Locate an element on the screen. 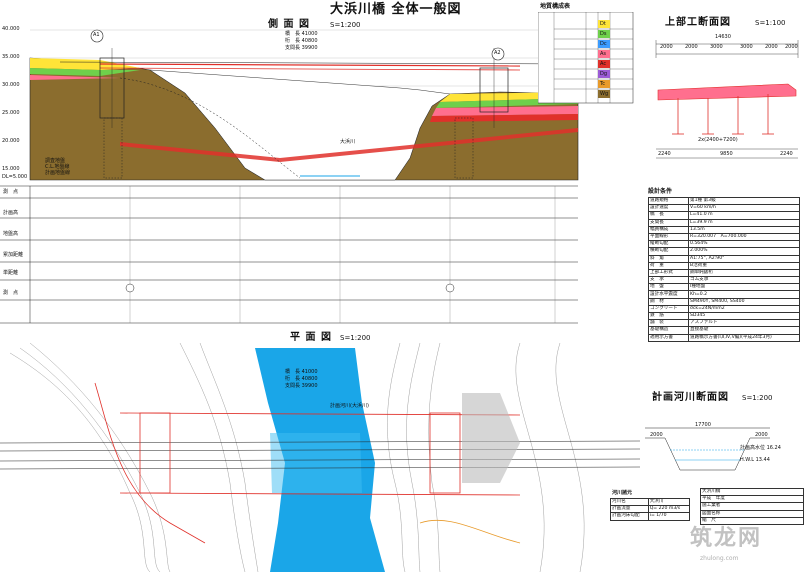 This screenshot has height=572, width=808. table-cell: 計画河床勾配 is located at coordinates (629, 516).